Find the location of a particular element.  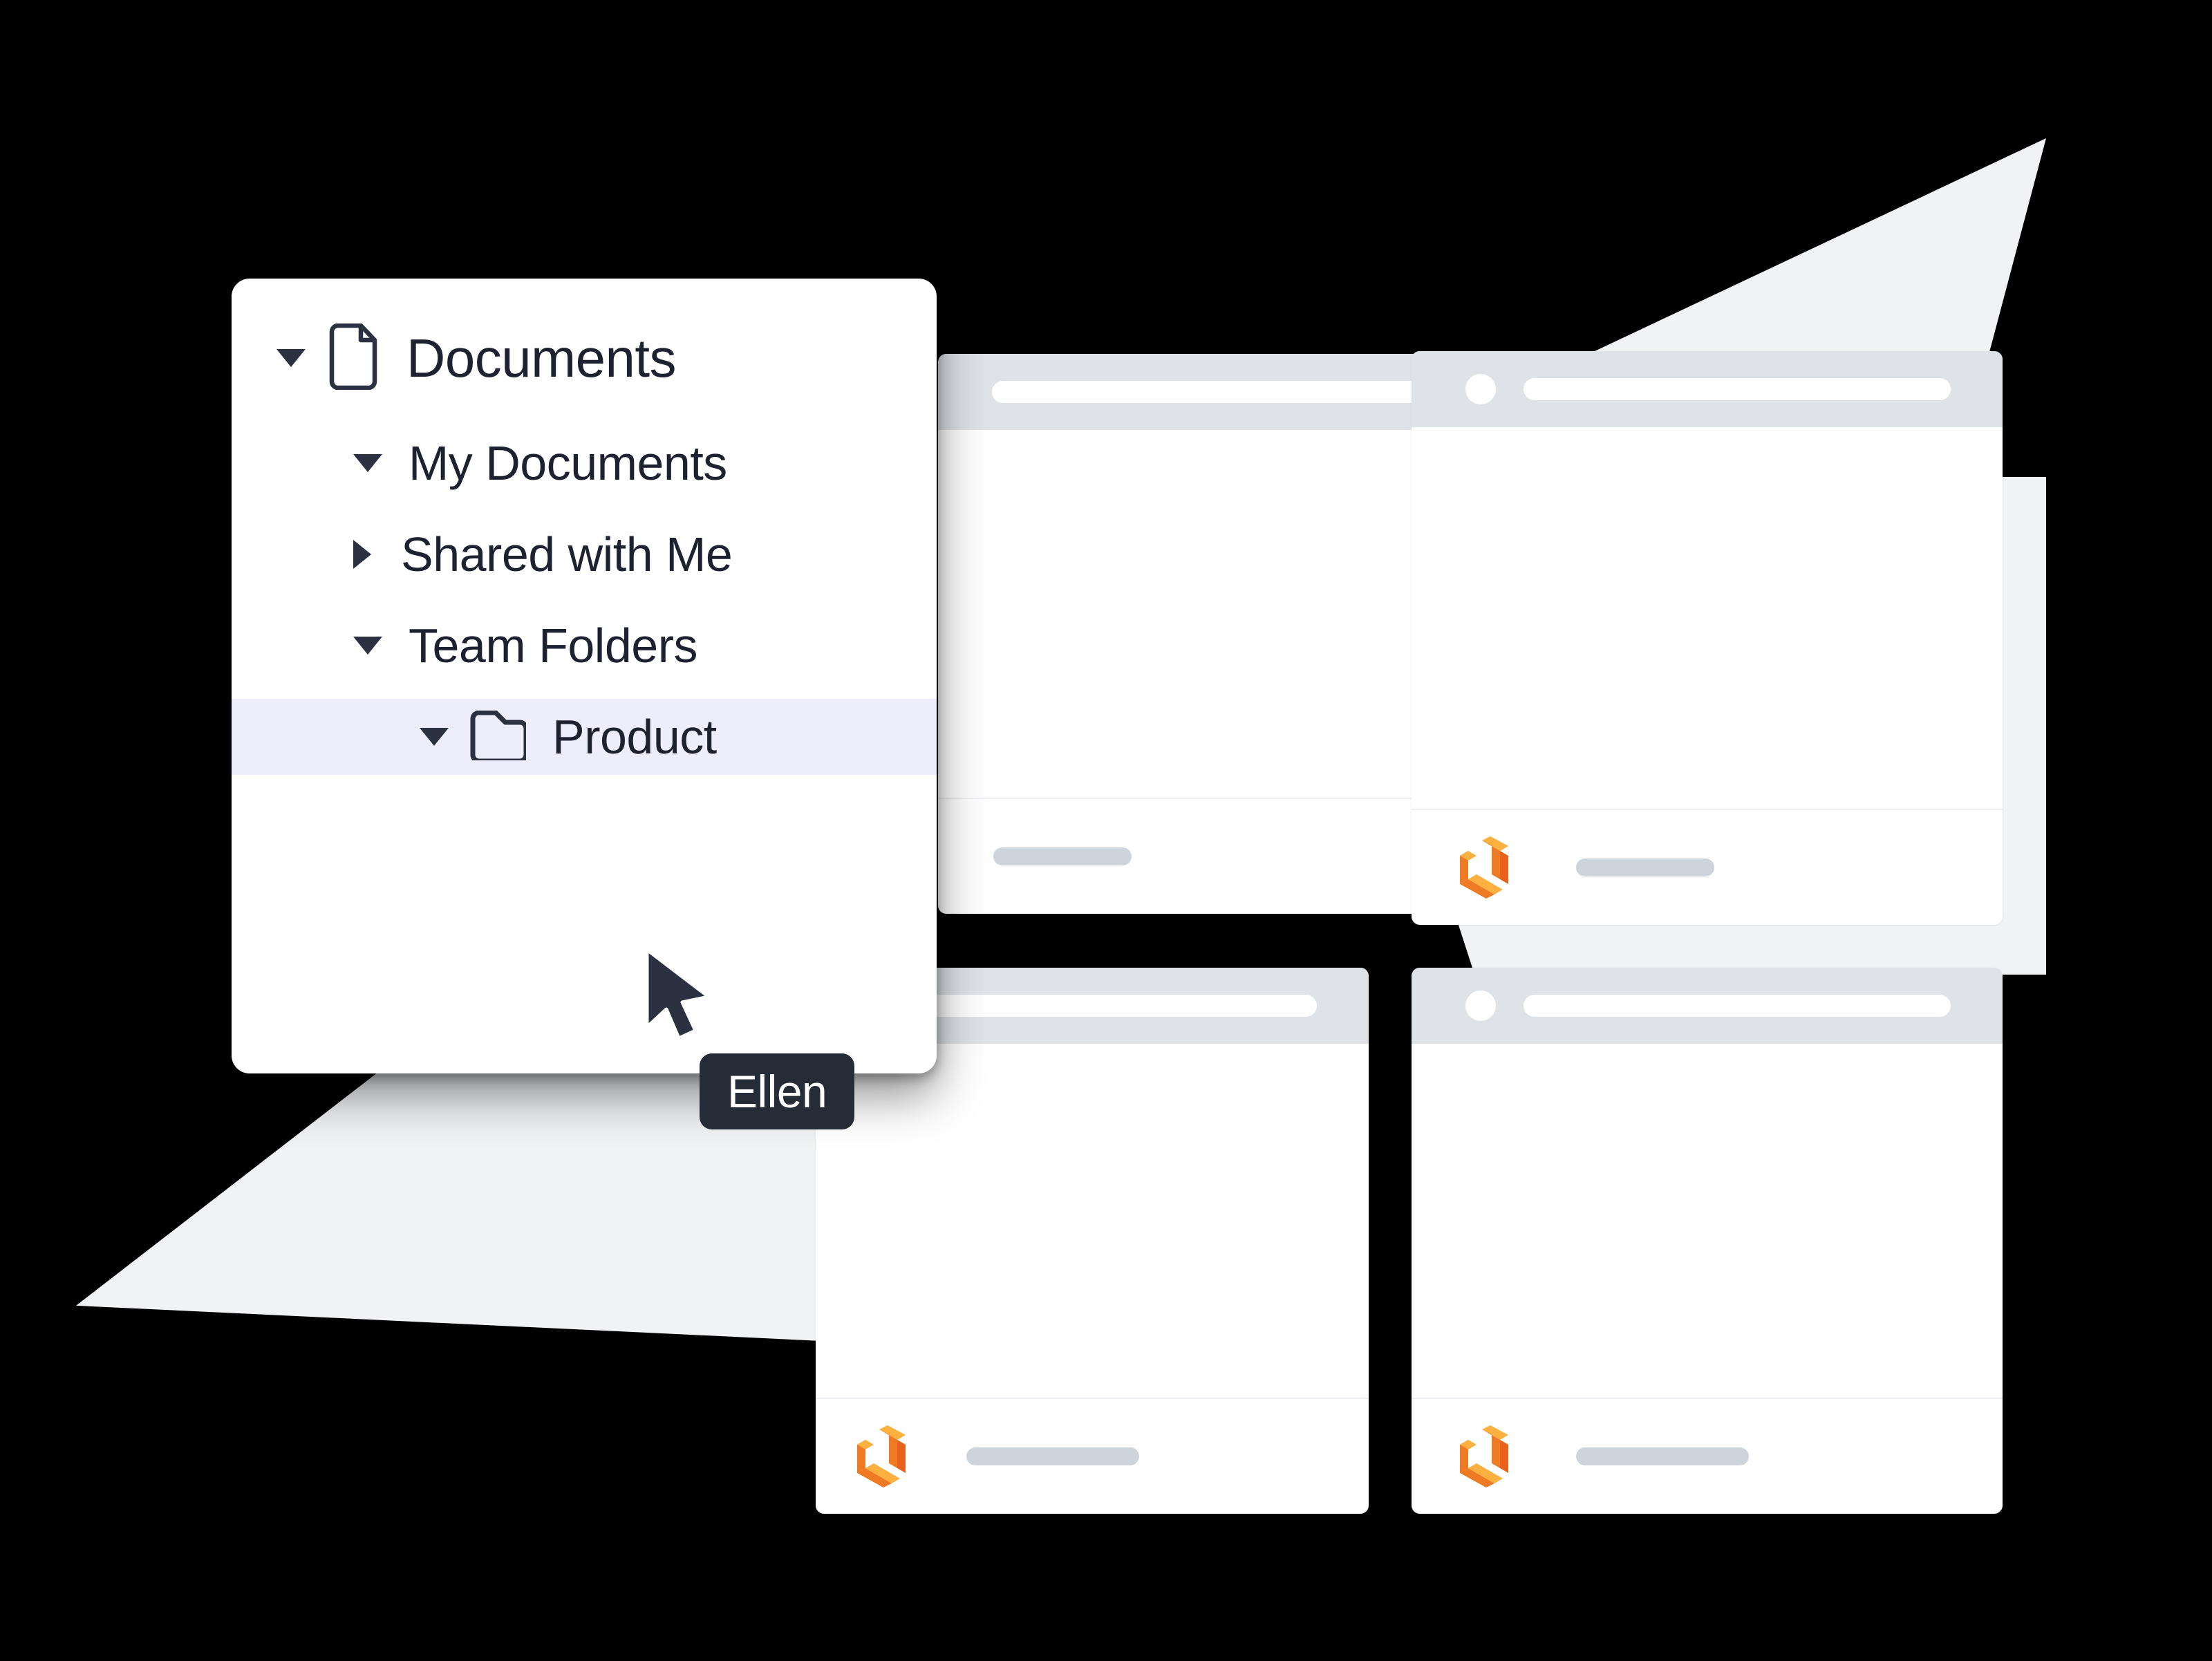

tree-item-label: My Documents is located at coordinates (568, 463).